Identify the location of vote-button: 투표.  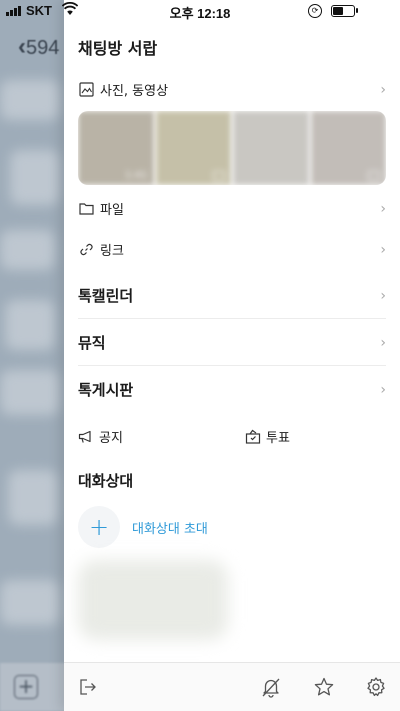
(267, 436).